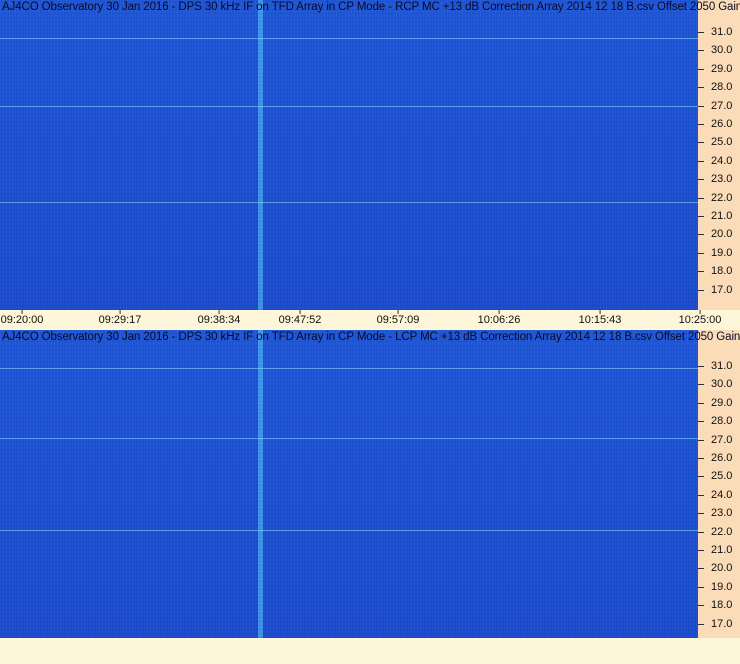 This screenshot has width=740, height=664. Describe the element at coordinates (719, 179) in the screenshot. I see `rcp-y-tick: 23.0` at that location.